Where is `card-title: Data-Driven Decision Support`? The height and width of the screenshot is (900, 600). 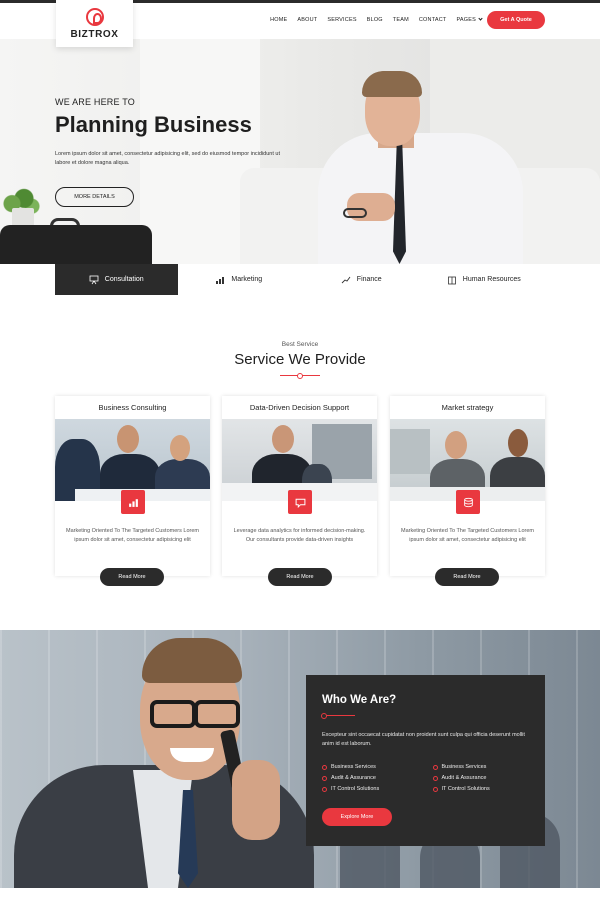 card-title: Data-Driven Decision Support is located at coordinates (299, 407).